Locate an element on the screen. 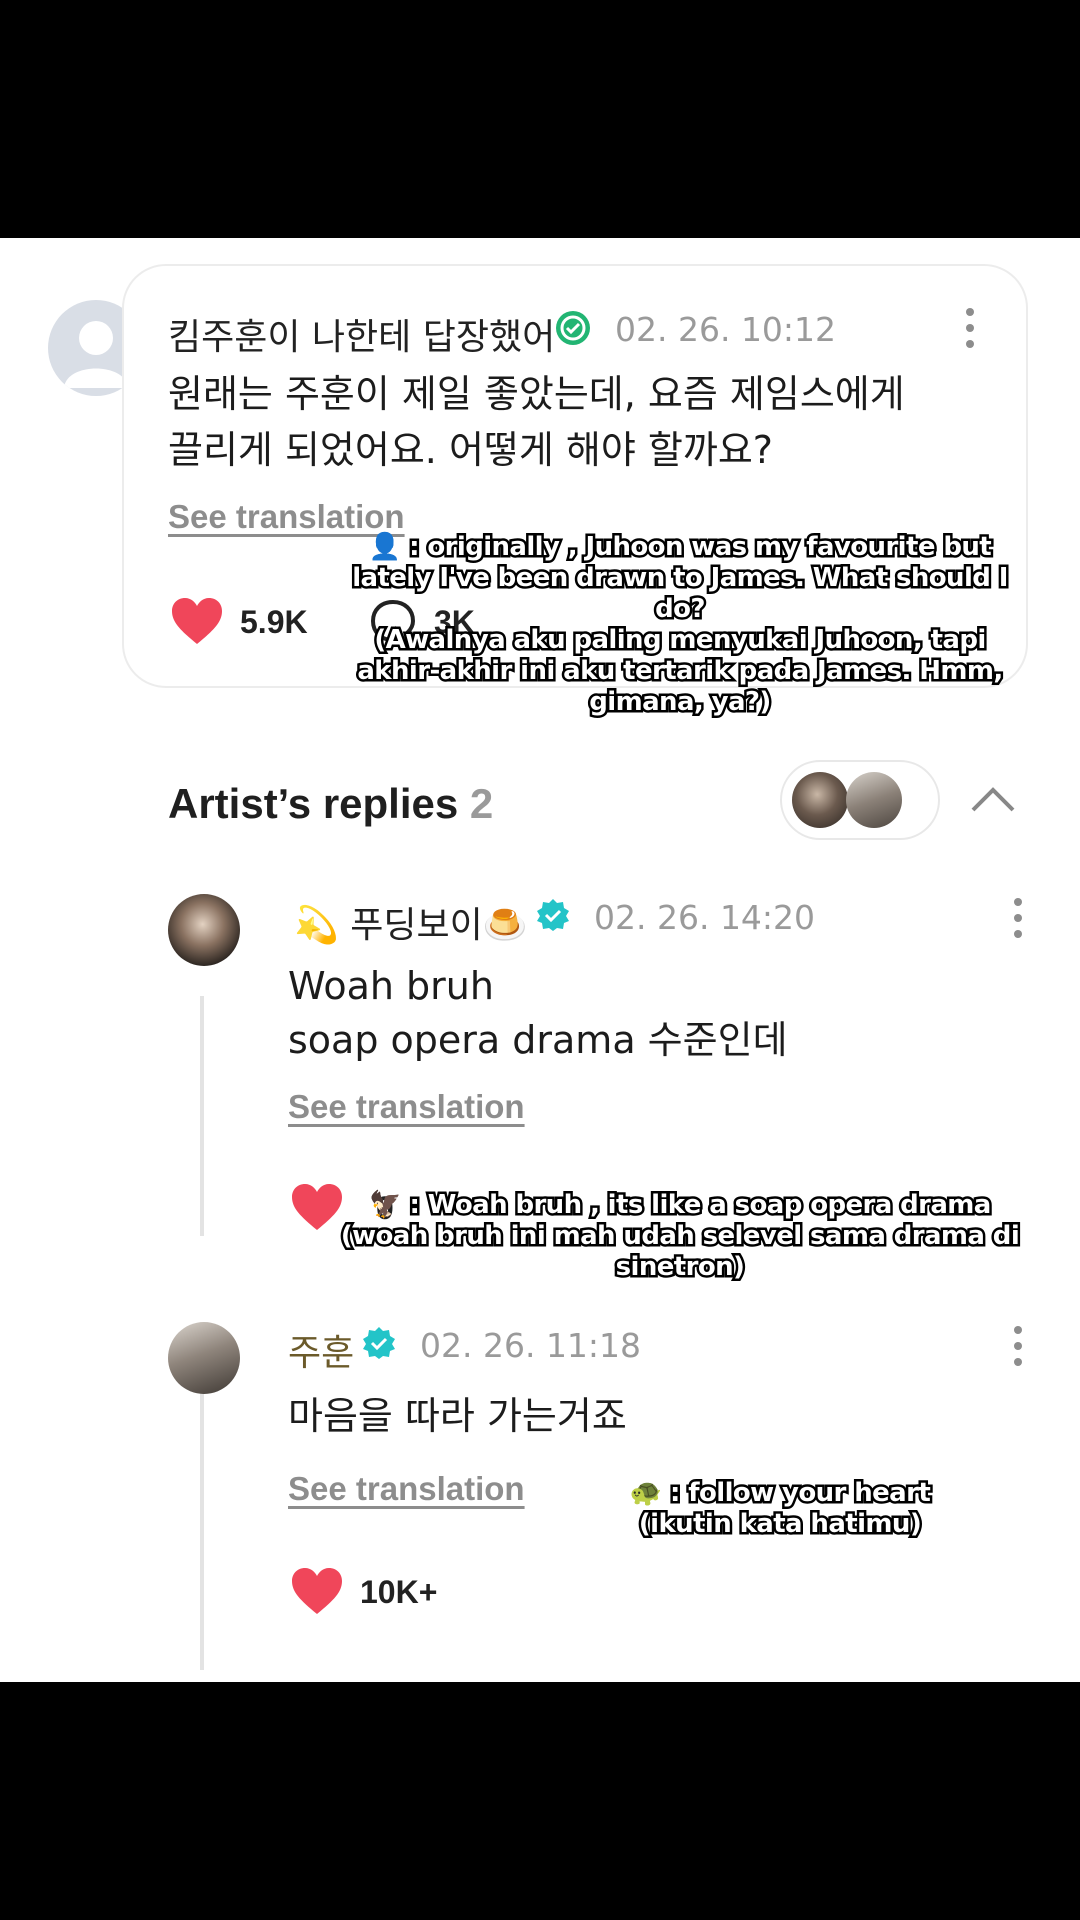  caption-reply1-id-line-2: sinetron) is located at coordinates (680, 1267).